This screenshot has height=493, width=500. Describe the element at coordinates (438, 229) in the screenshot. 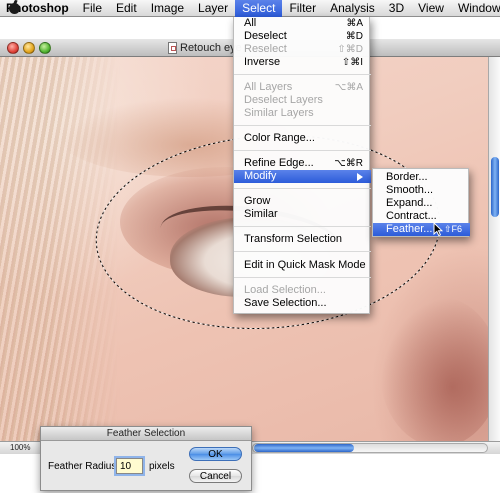

I see `mouse-pointer-icon` at that location.